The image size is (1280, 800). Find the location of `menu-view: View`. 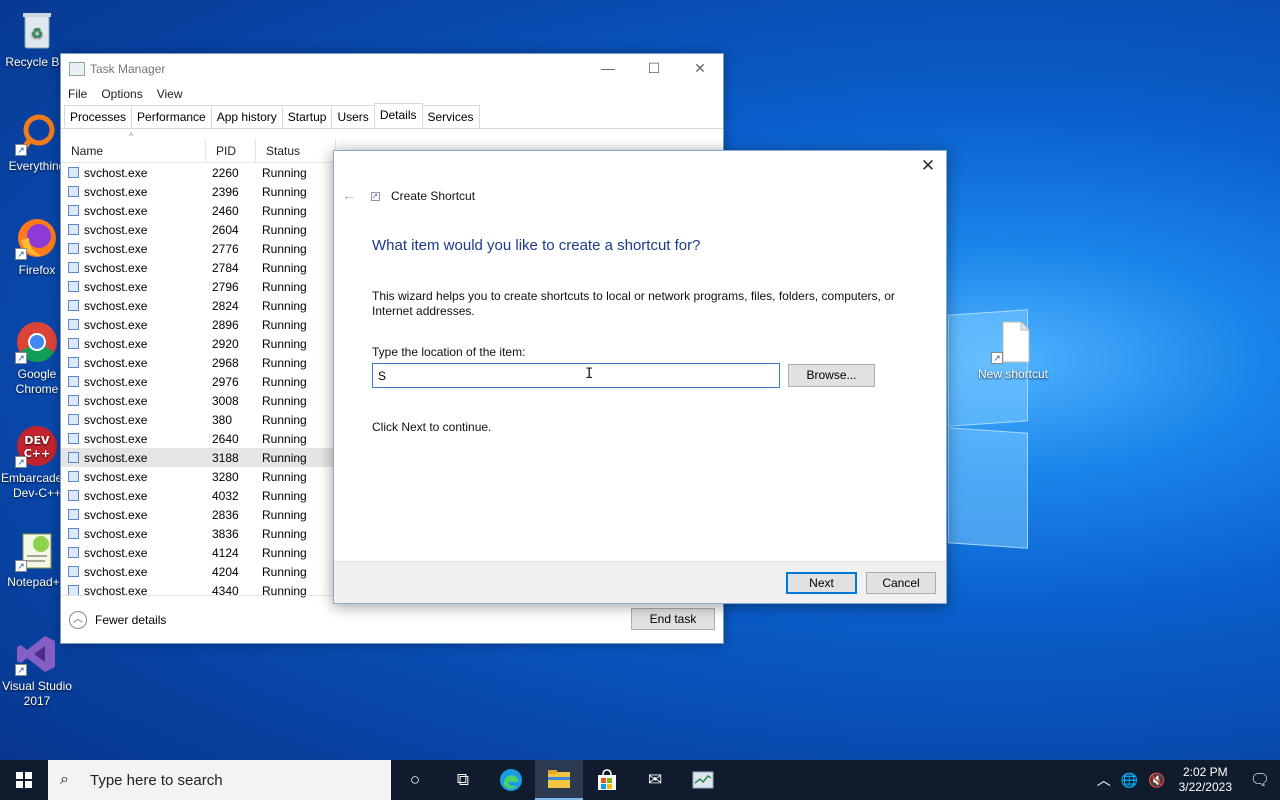

menu-view: View is located at coordinates (170, 94).